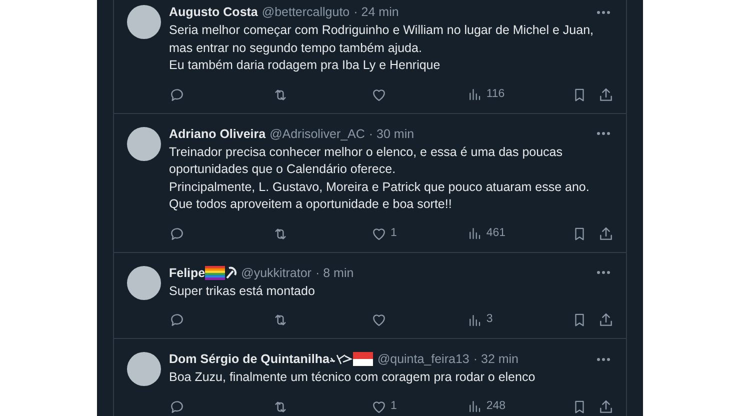 The height and width of the screenshot is (416, 740). I want to click on flag-icon, so click(363, 359).